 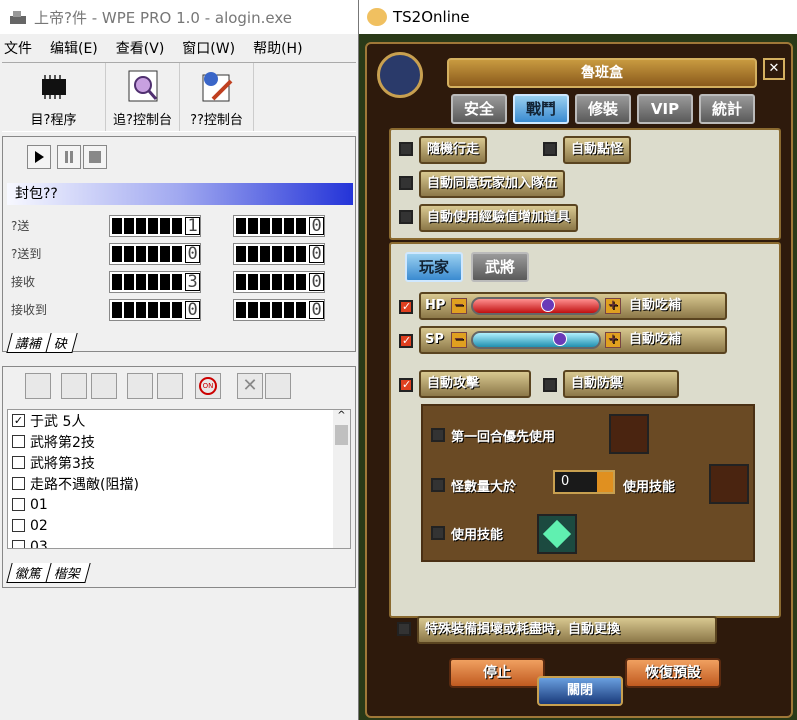 I want to click on first-round-checkbox, so click(x=438, y=435).